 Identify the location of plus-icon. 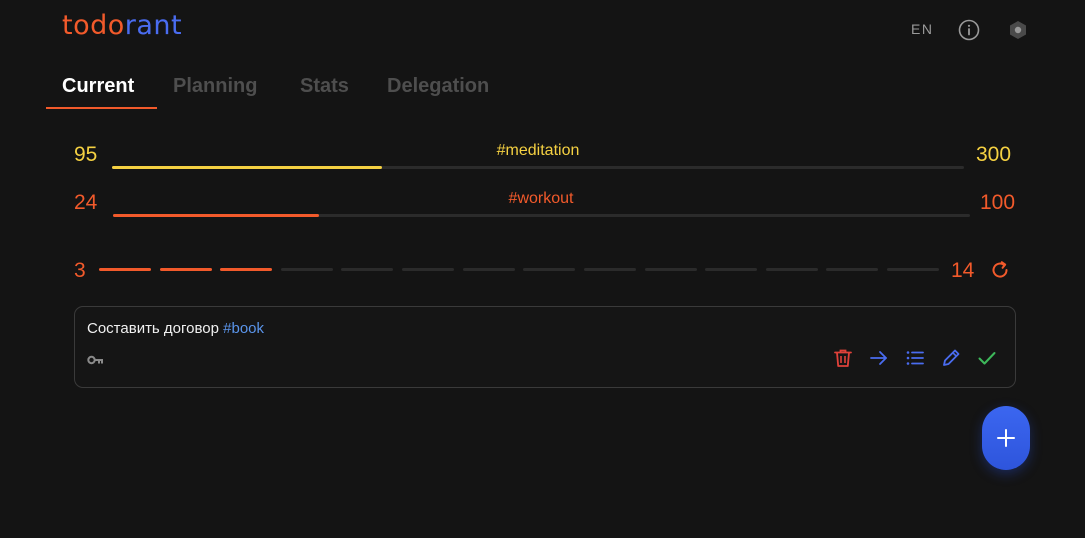
(1006, 438).